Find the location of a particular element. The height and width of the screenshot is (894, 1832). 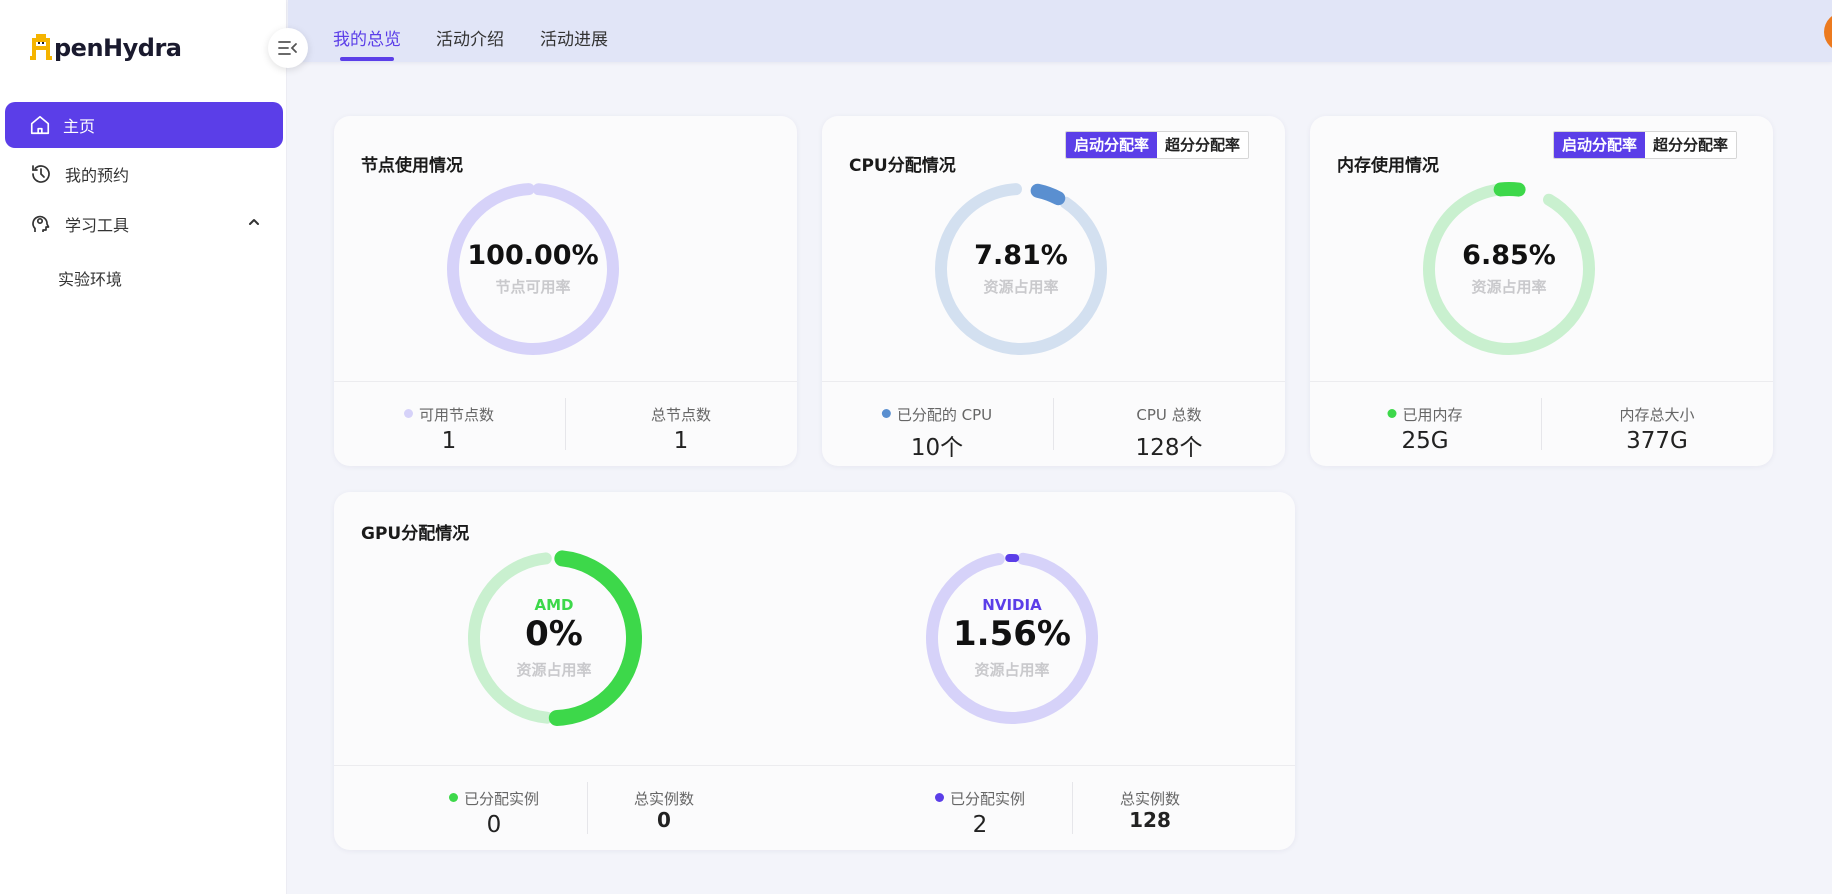

hydra-logo-icon is located at coordinates (41, 47).